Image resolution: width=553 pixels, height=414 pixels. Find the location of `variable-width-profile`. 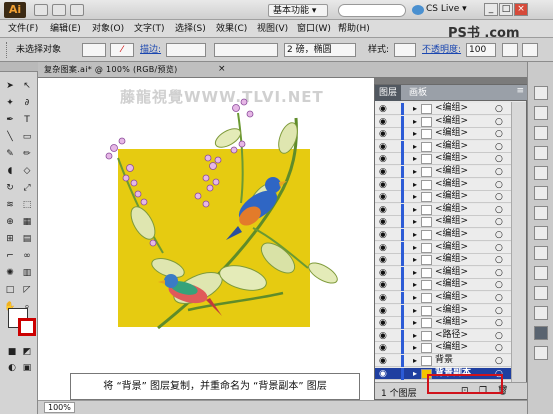

variable-width-profile is located at coordinates (246, 50).